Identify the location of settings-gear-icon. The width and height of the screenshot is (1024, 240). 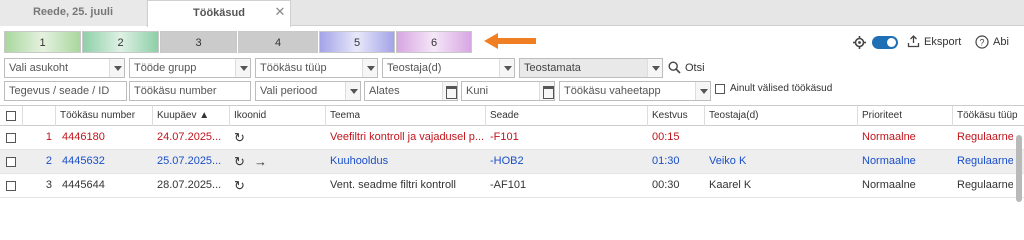
(859, 42).